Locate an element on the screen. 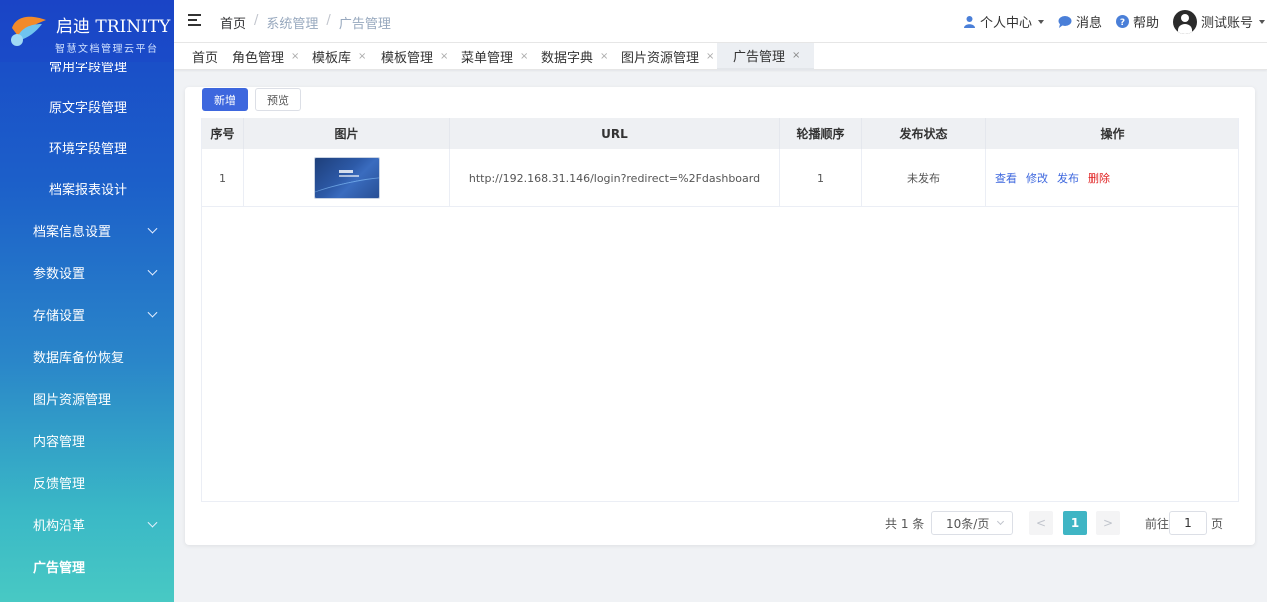 The height and width of the screenshot is (602, 1267). sidebar-item-storage: 存储设置 is located at coordinates (87, 314).